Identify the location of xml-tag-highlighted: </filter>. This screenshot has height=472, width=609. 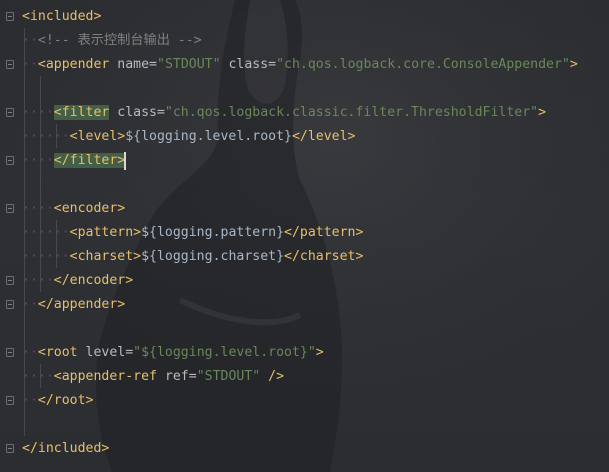
(89, 160).